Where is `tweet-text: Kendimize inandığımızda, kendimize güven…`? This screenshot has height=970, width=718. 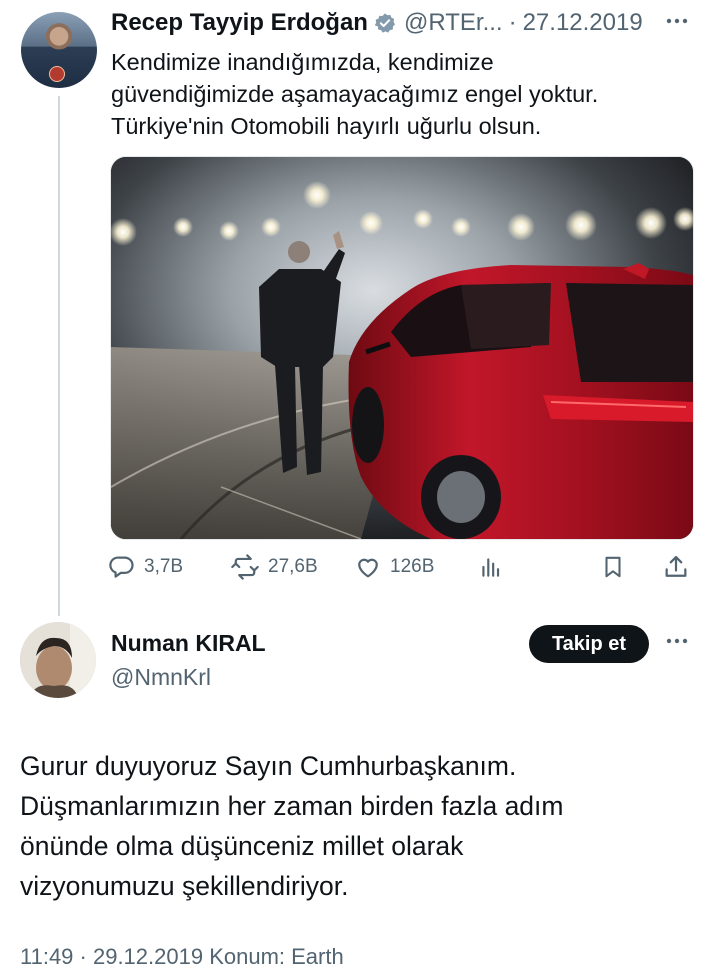
tweet-text: Kendimize inandığımızda, kendimize güven… is located at coordinates (406, 94).